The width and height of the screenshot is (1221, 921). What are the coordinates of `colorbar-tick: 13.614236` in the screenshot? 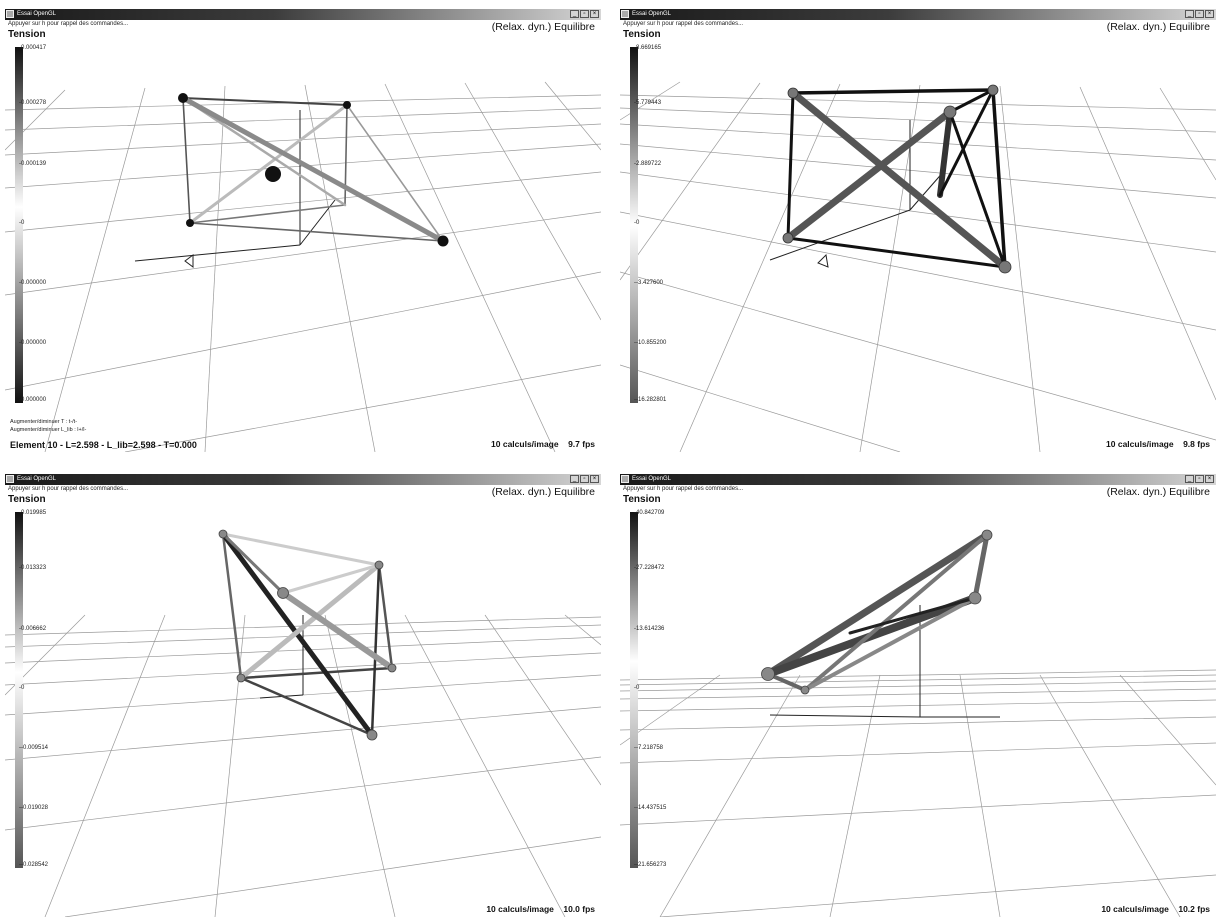 It's located at (649, 629).